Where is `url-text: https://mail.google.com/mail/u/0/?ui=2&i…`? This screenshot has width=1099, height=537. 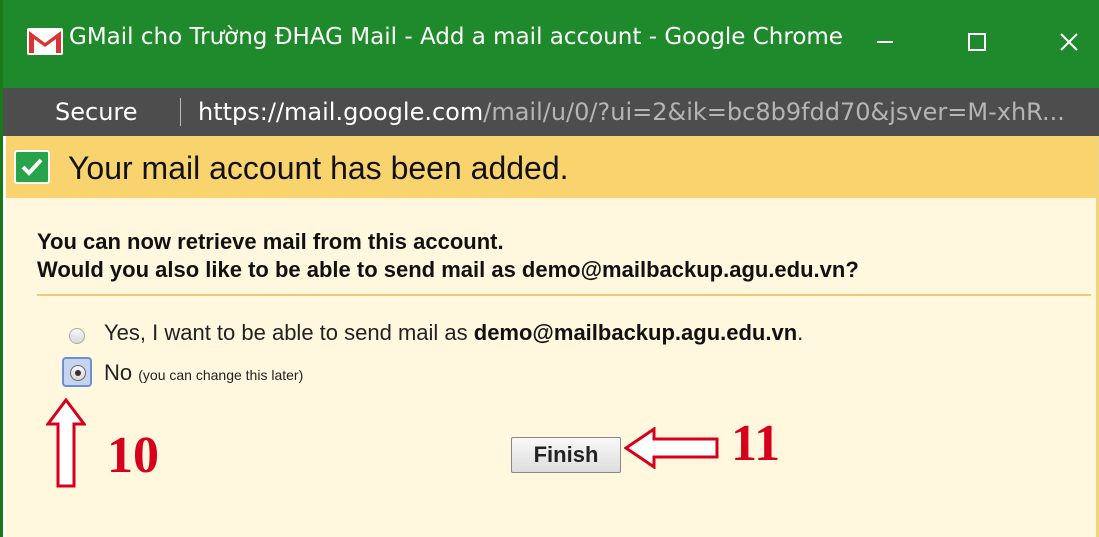
url-text: https://mail.google.com/mail/u/0/?ui=2&i… is located at coordinates (643, 112).